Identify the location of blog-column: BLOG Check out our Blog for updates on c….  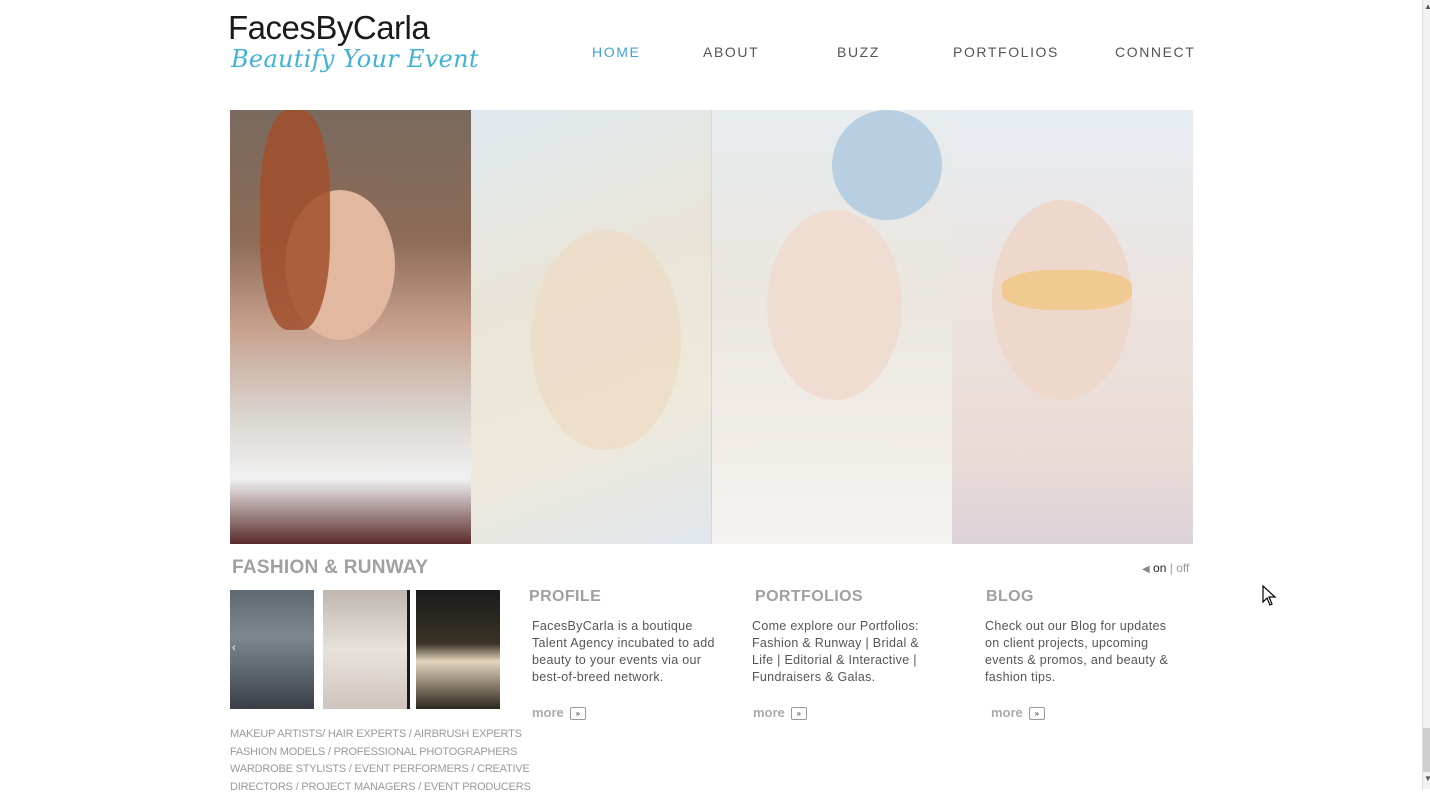
(1081, 637).